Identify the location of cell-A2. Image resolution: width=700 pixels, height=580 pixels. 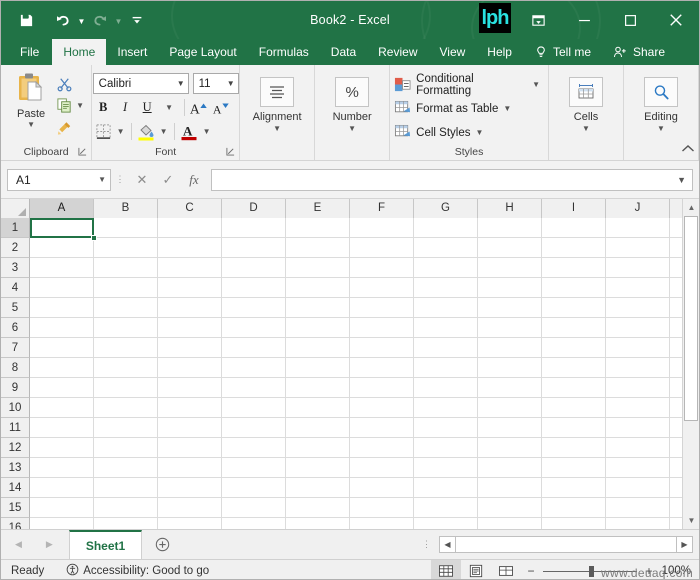
(62, 248).